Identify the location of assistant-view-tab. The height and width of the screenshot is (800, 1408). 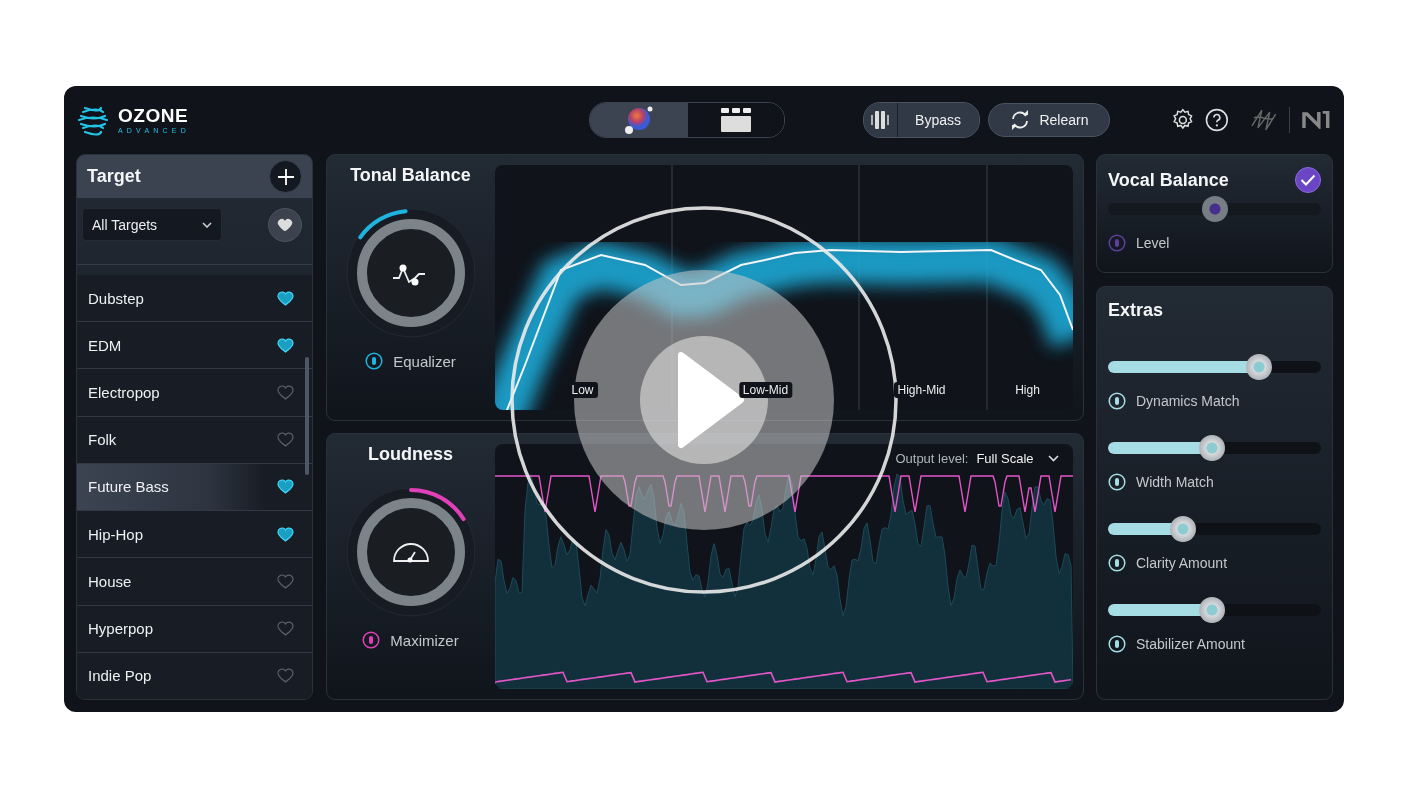
(639, 120).